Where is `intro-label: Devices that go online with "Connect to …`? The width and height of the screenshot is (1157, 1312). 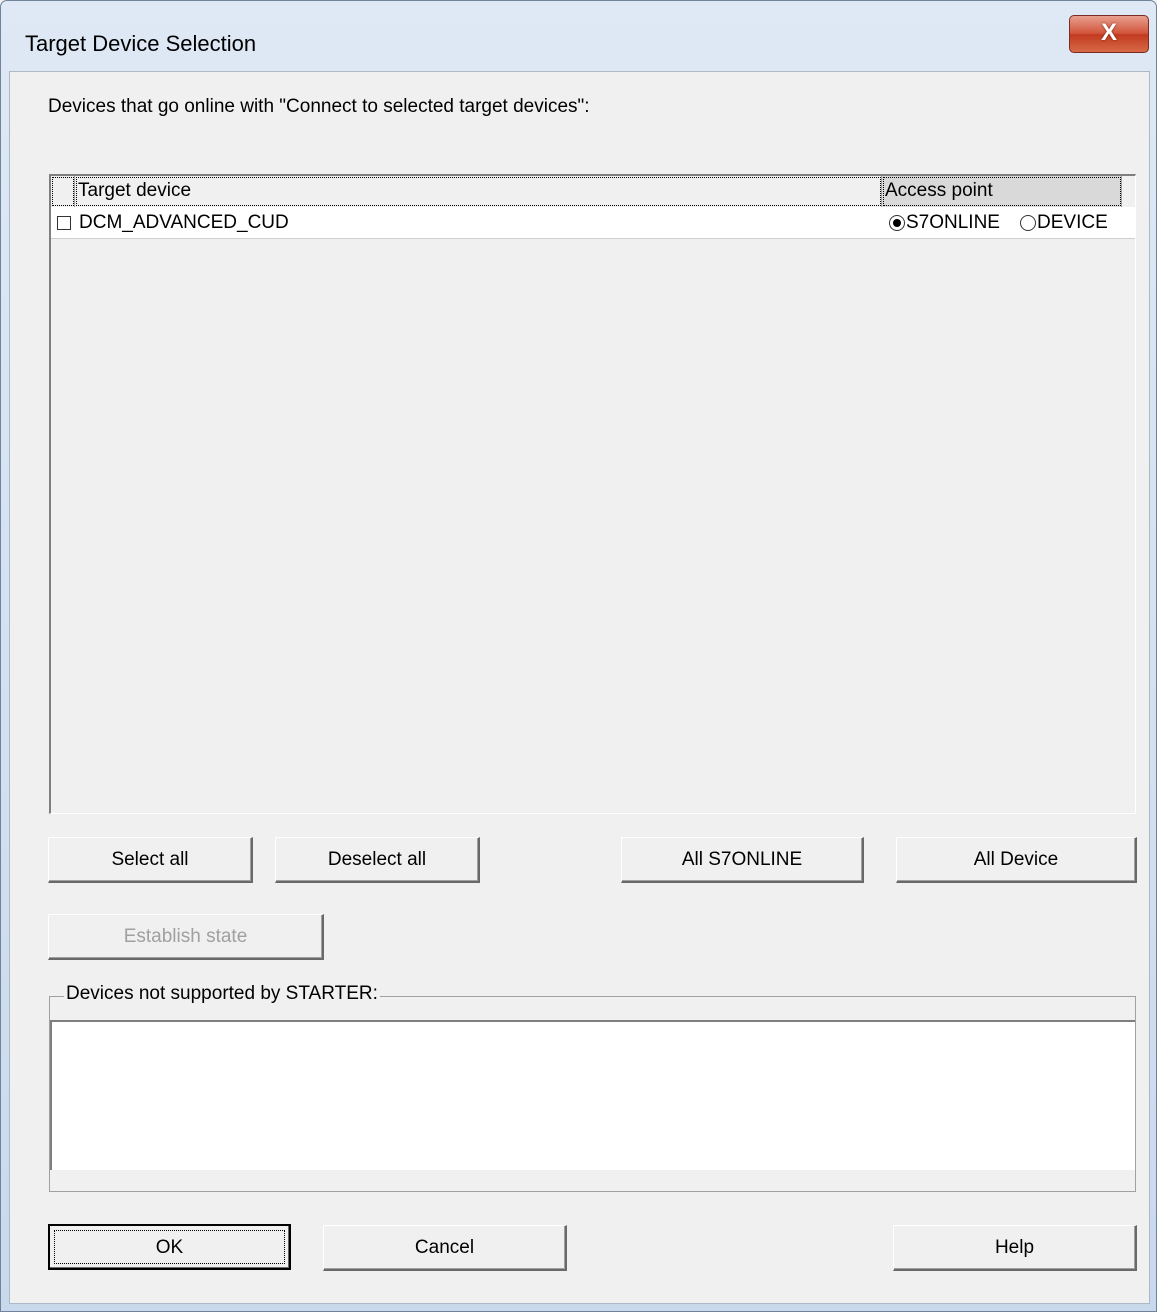
intro-label: Devices that go online with "Connect to … is located at coordinates (319, 106).